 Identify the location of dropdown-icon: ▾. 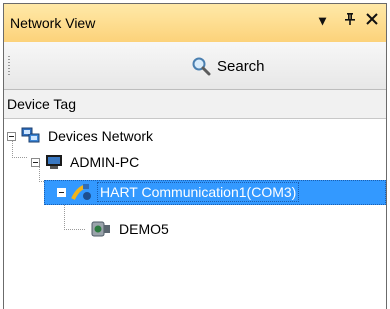
(322, 20).